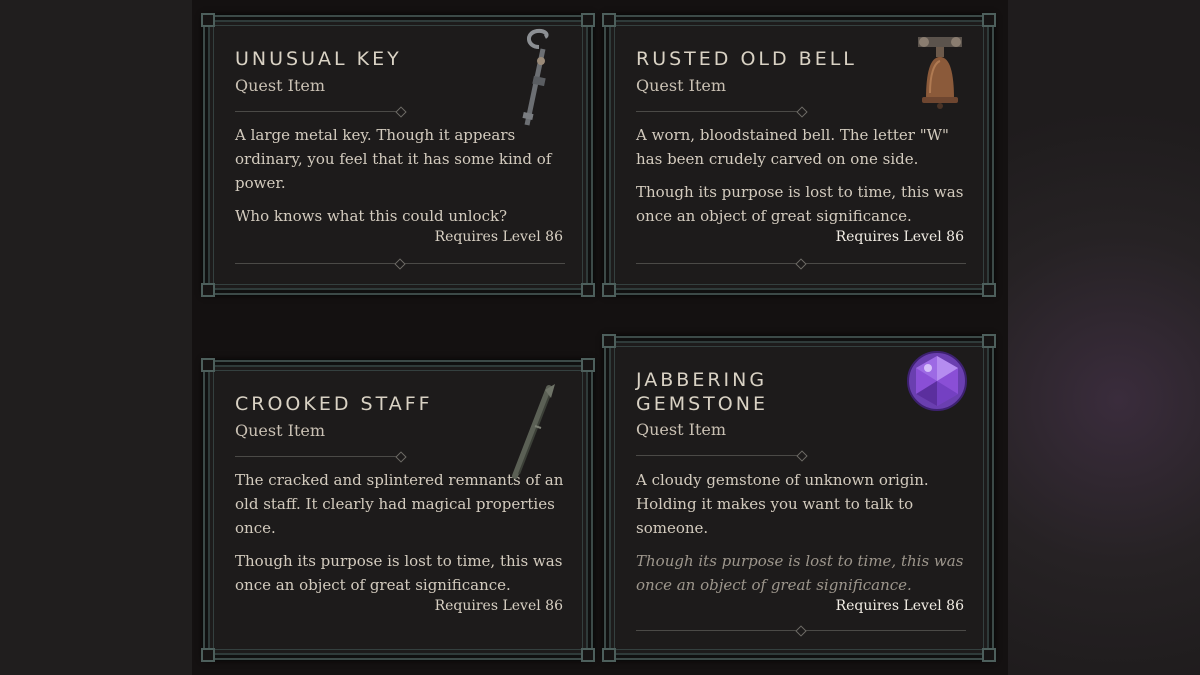 The width and height of the screenshot is (1200, 675). Describe the element at coordinates (746, 59) in the screenshot. I see `item-title: Rusted Old Bell` at that location.